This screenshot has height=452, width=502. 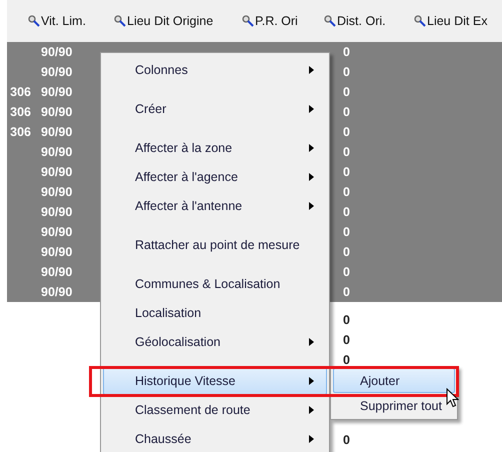 I want to click on column-label: Vit. Lim., so click(x=63, y=21).